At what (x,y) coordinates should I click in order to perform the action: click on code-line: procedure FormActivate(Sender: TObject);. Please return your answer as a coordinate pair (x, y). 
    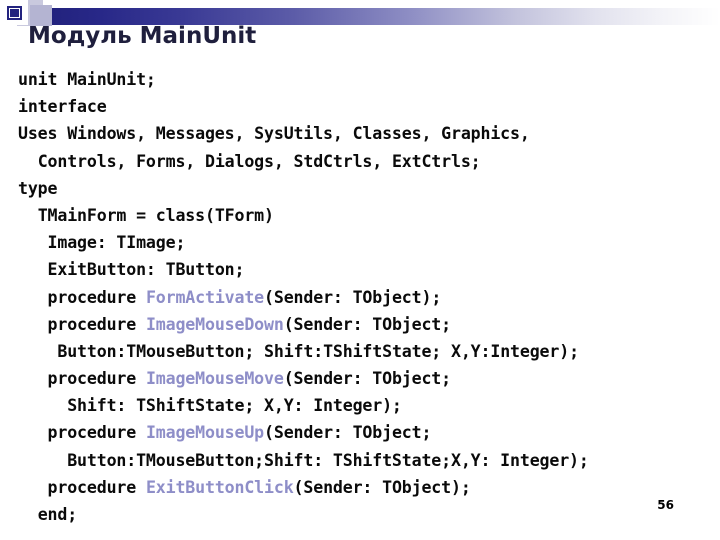
    Looking at the image, I should click on (369, 297).